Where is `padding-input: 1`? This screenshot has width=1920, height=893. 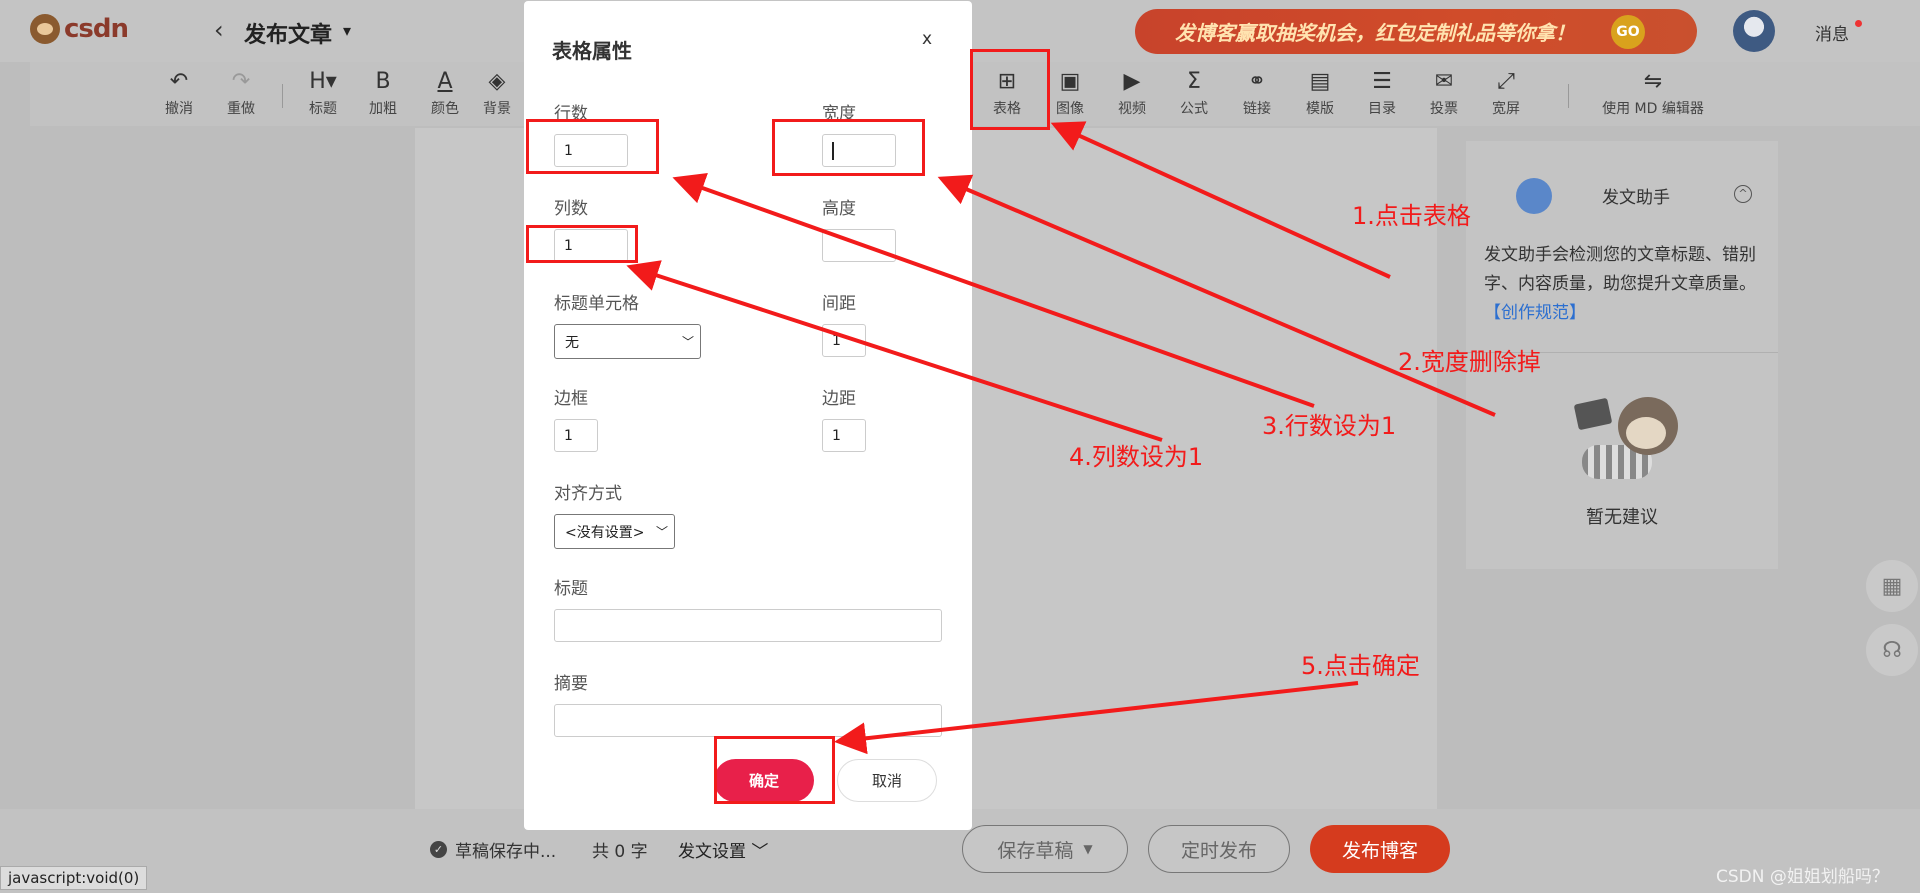
padding-input: 1 is located at coordinates (844, 435).